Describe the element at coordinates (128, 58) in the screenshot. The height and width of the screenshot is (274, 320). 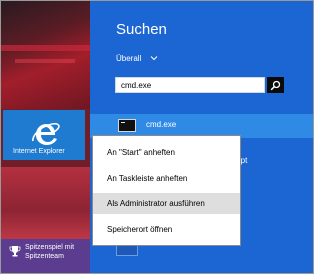
I see `search-scope-dropdown: Überall` at that location.